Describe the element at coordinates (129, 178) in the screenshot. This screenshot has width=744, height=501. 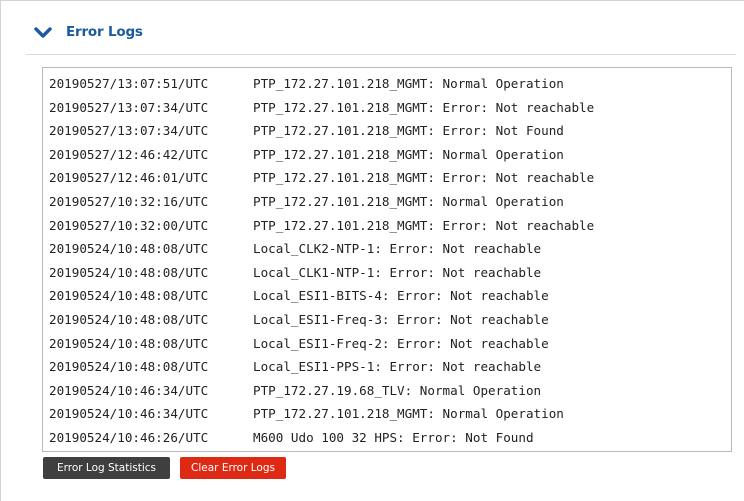
I see `log-timestamp: 20190527/12:46:01/UTC` at that location.